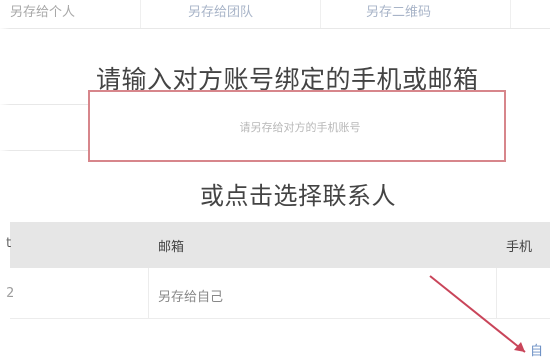 The width and height of the screenshot is (550, 360). Describe the element at coordinates (536, 349) in the screenshot. I see `confirm-button: 自` at that location.